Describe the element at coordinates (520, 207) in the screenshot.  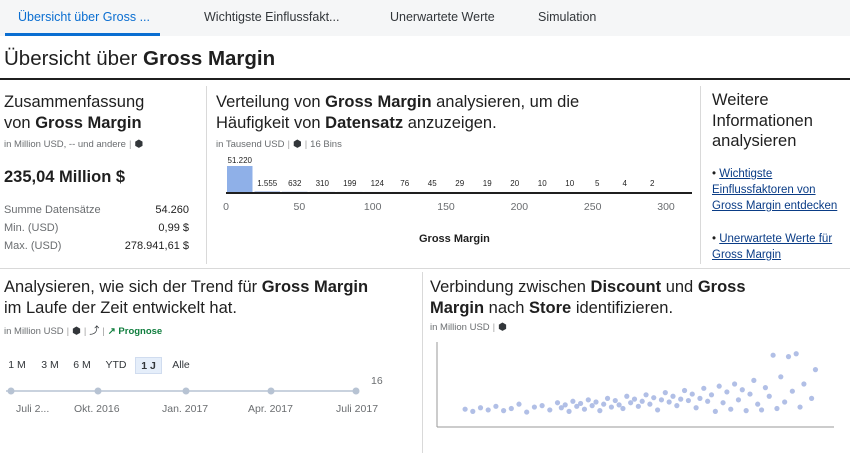
I see `histogram-x-tick: 200` at that location.